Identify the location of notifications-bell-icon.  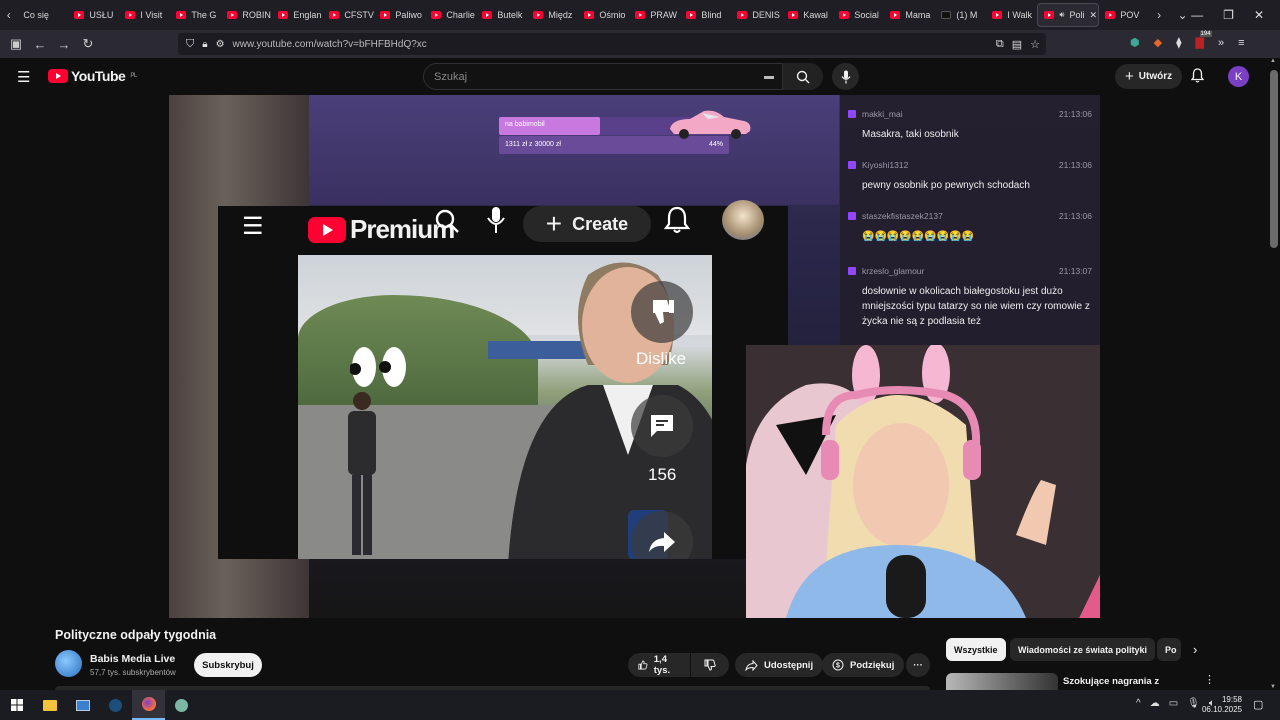
(1197, 78).